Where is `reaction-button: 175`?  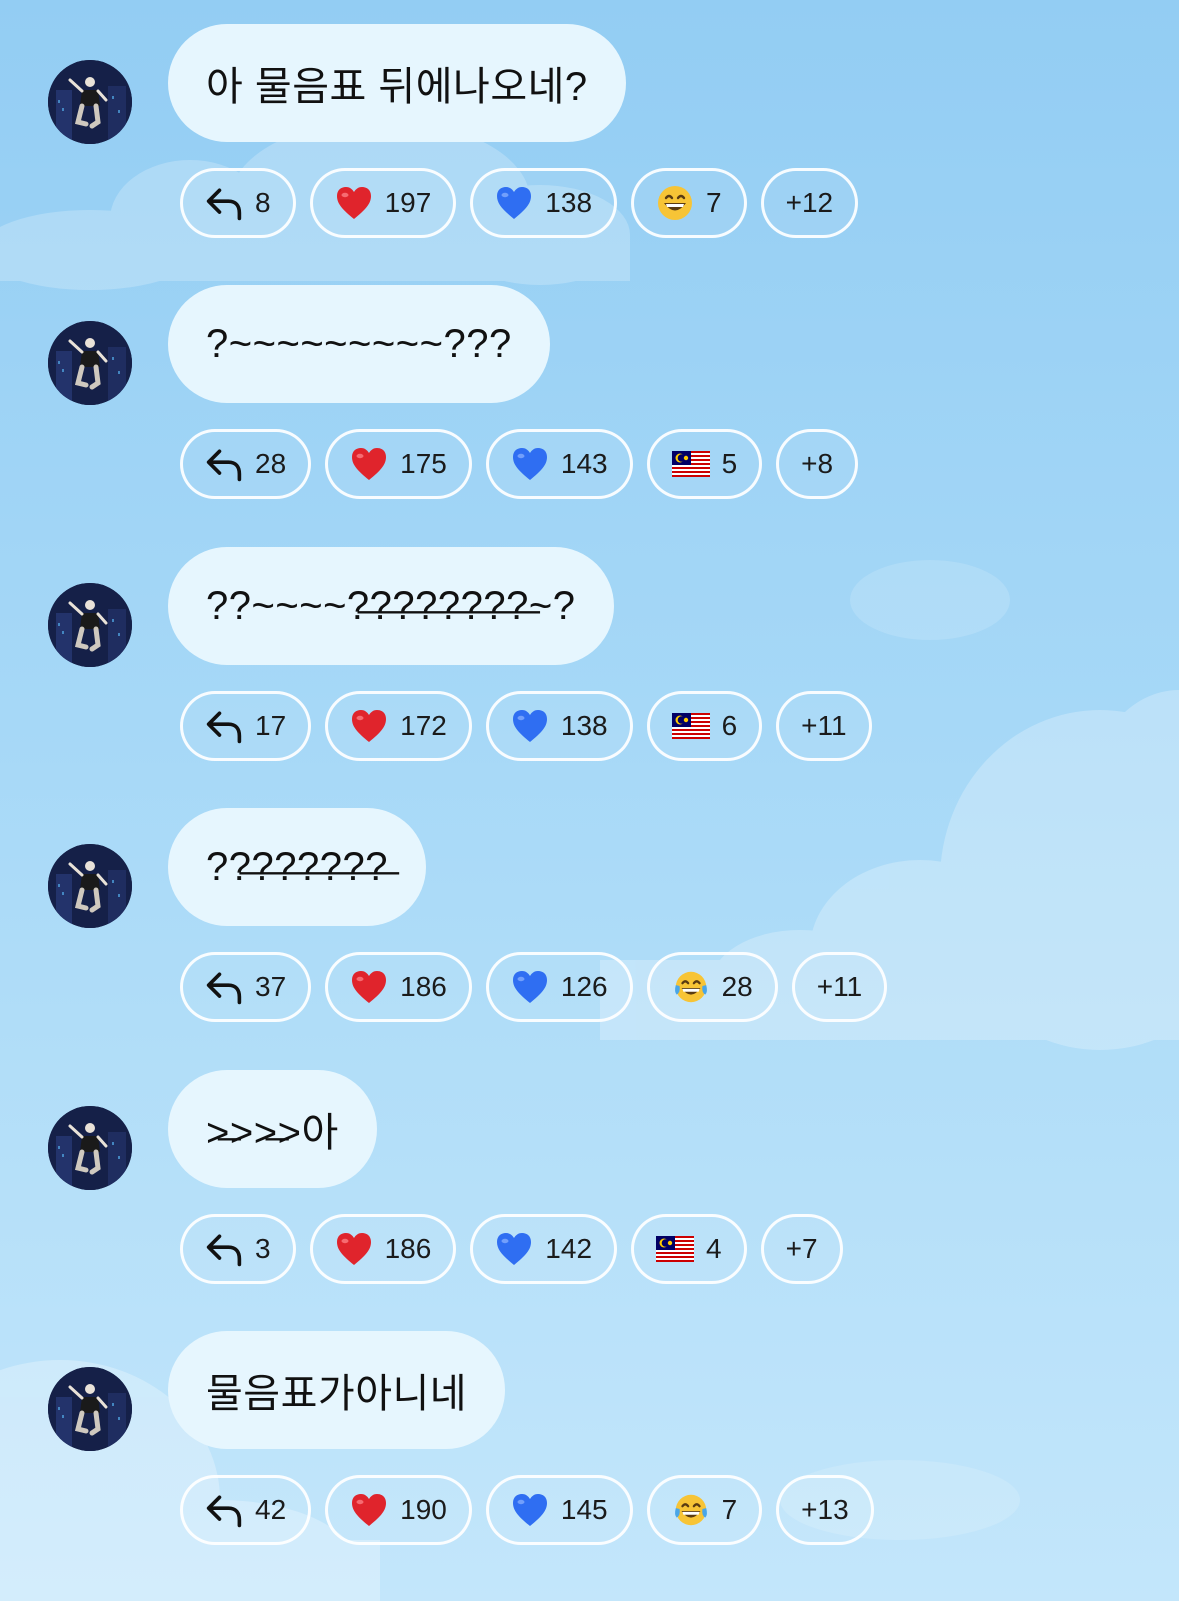
reaction-button: 175 is located at coordinates (398, 464).